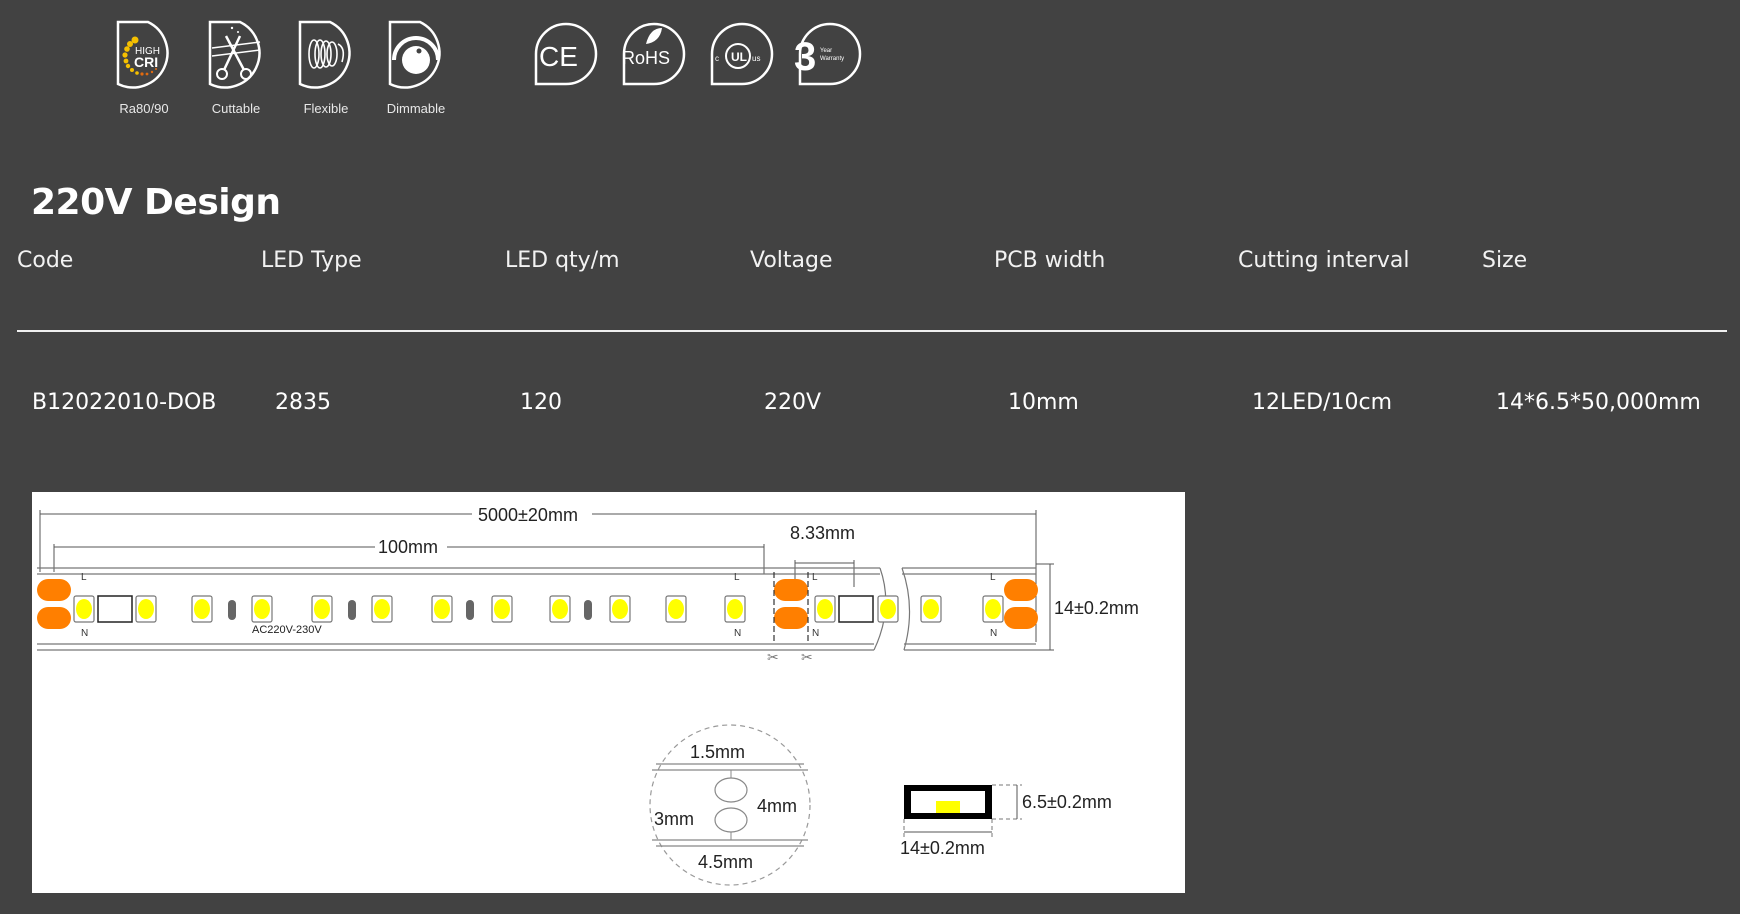 The image size is (1740, 914). I want to click on header-size: Size, so click(1505, 260).